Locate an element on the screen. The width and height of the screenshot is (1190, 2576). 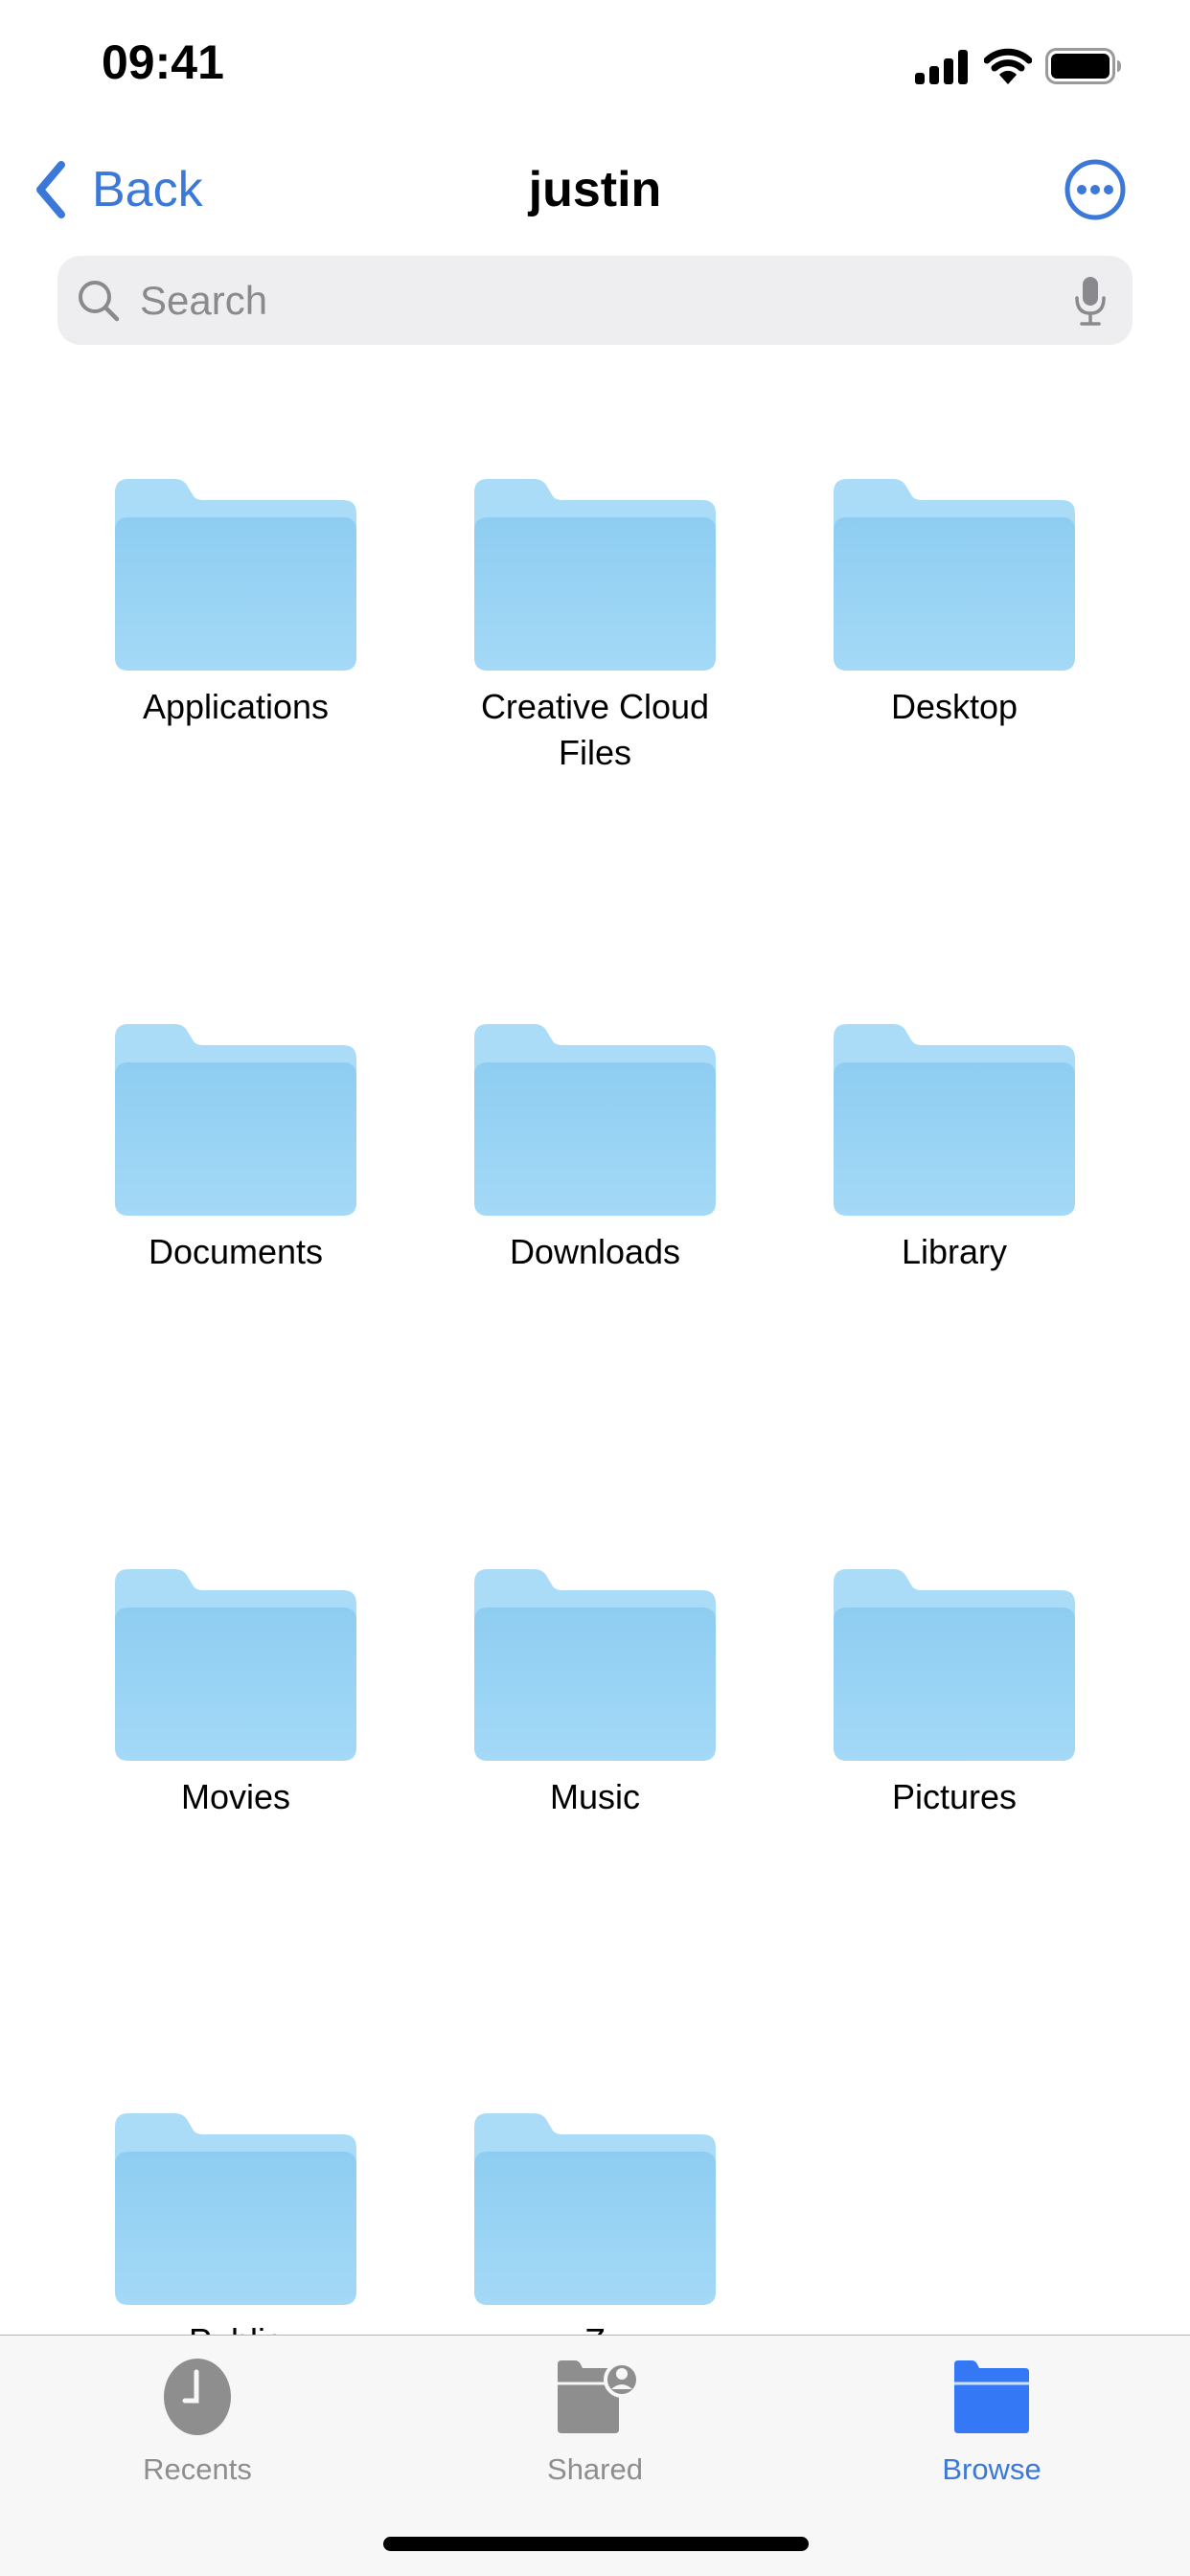
home-indicator is located at coordinates (596, 2544).